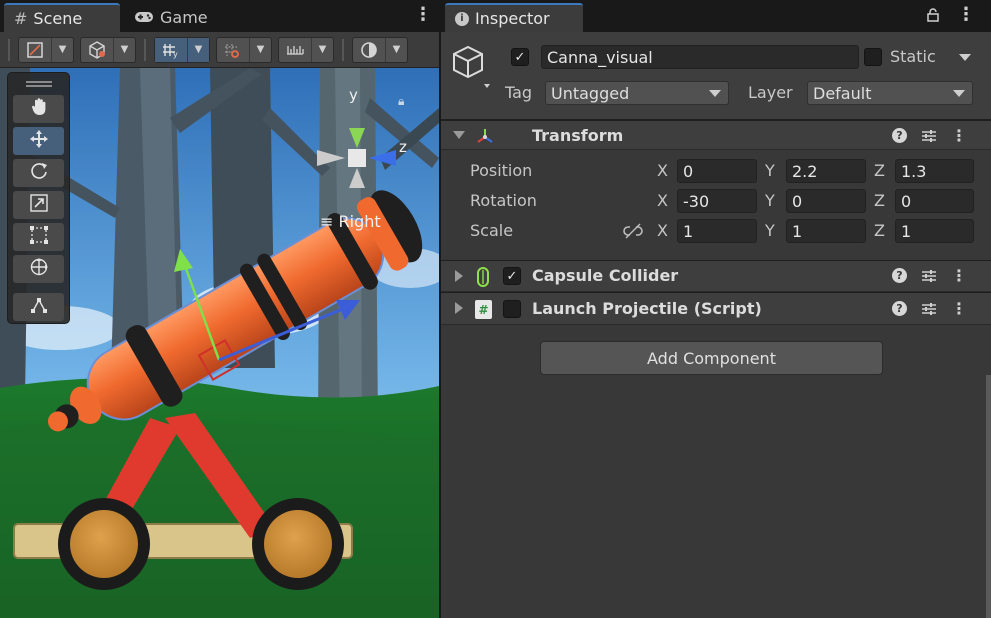  What do you see at coordinates (233, 50) in the screenshot?
I see `snap-grid-icon` at bounding box center [233, 50].